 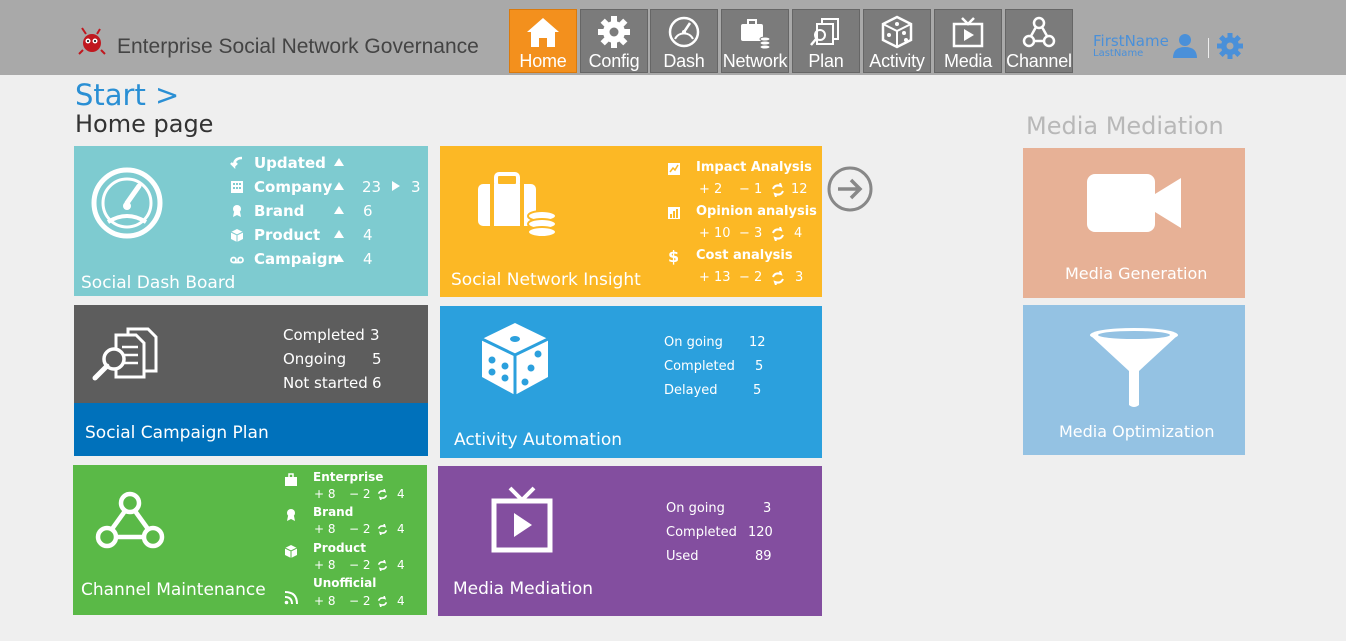 I want to click on channel-enterprise-plus: + 8, so click(x=325, y=494).